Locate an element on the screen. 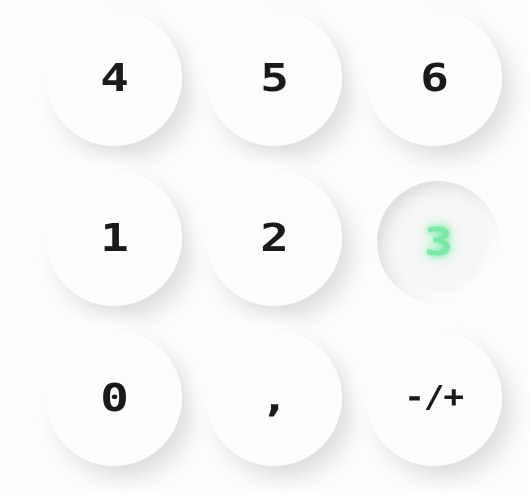  key-0: 0 is located at coordinates (114, 398).